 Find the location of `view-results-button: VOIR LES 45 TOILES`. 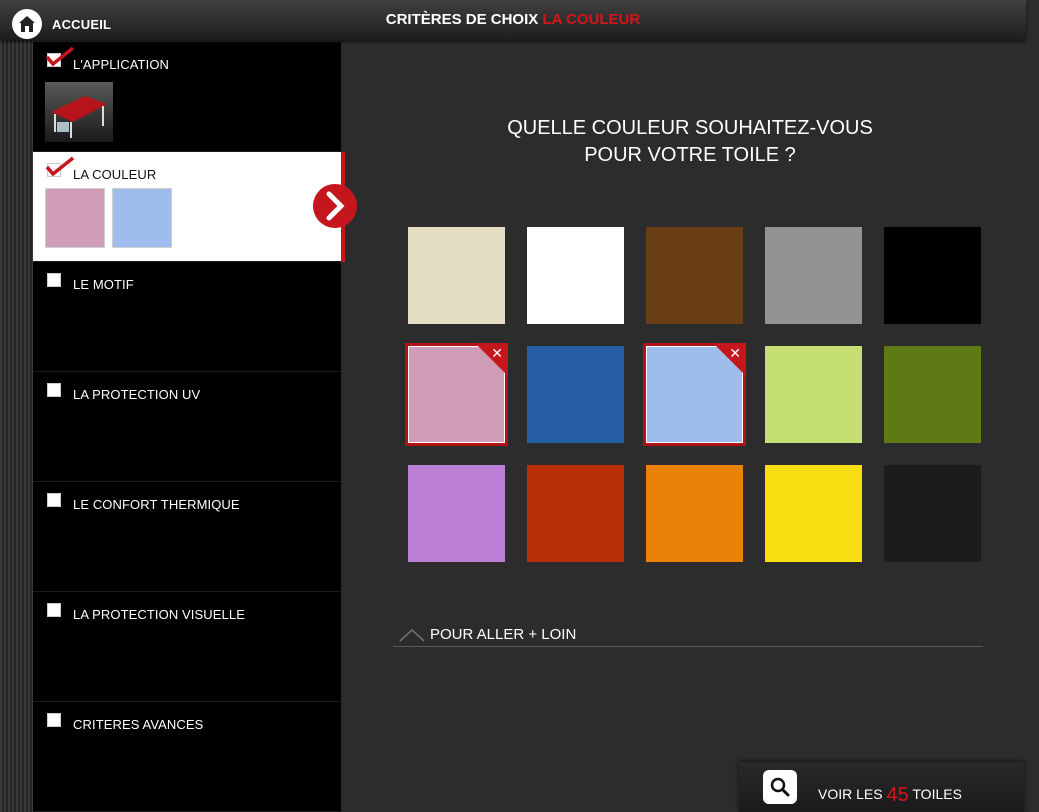

view-results-button: VOIR LES 45 TOILES is located at coordinates (881, 787).